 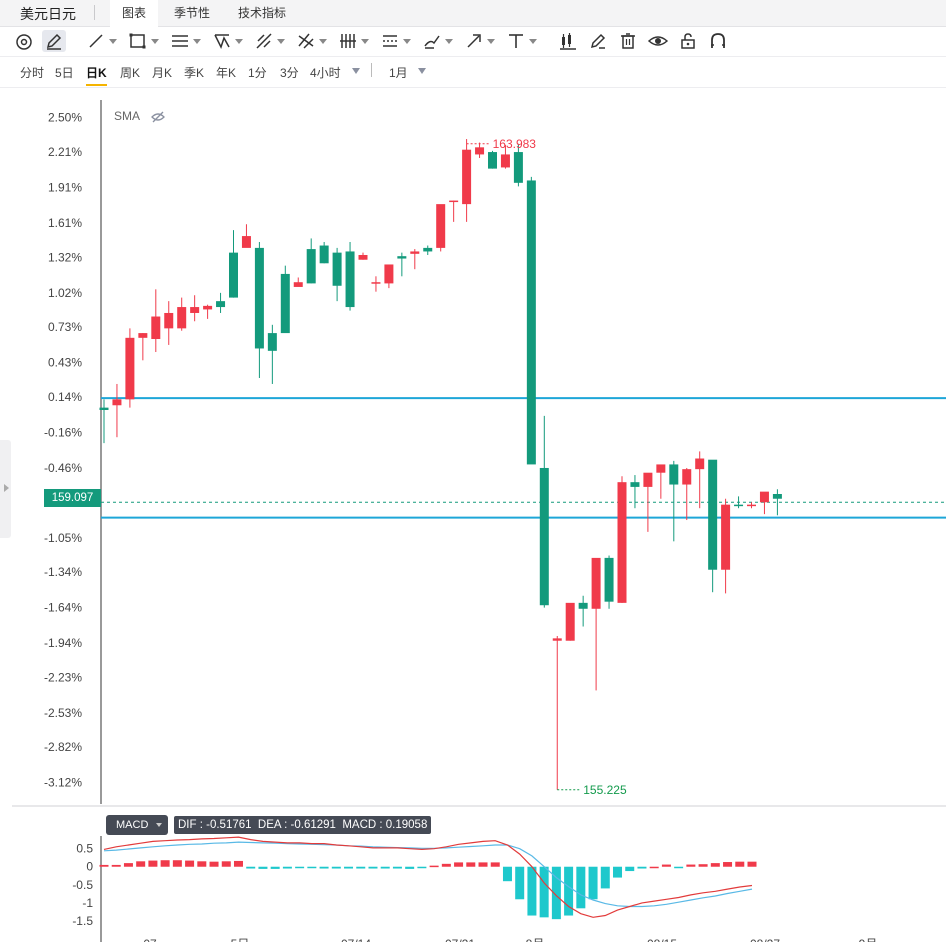 What do you see at coordinates (101, 41) in the screenshot?
I see `line-icon` at bounding box center [101, 41].